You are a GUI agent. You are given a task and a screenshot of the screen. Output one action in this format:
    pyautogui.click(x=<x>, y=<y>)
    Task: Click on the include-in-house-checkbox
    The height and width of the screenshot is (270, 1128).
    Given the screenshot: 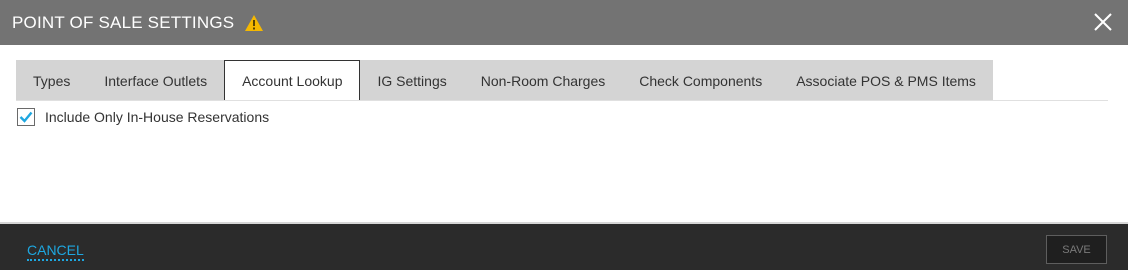 What is the action you would take?
    pyautogui.click(x=26, y=117)
    